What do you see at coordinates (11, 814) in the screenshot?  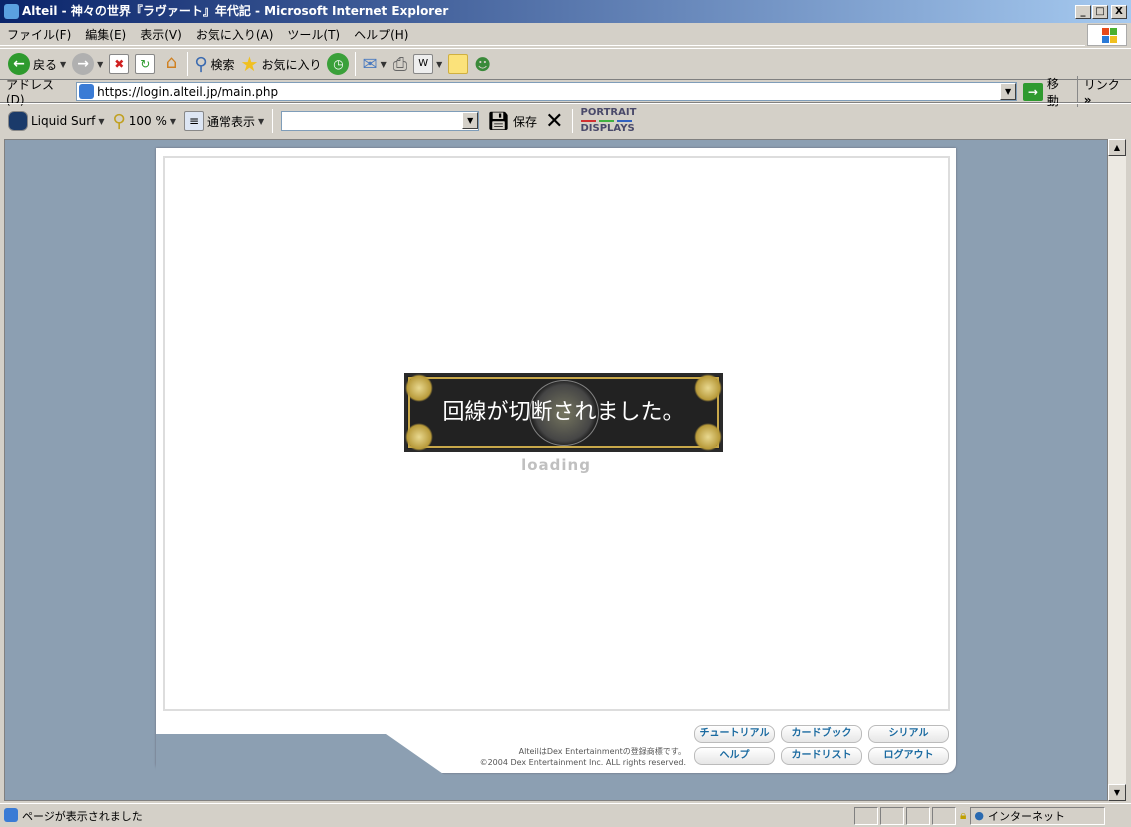 I see `page-icon` at bounding box center [11, 814].